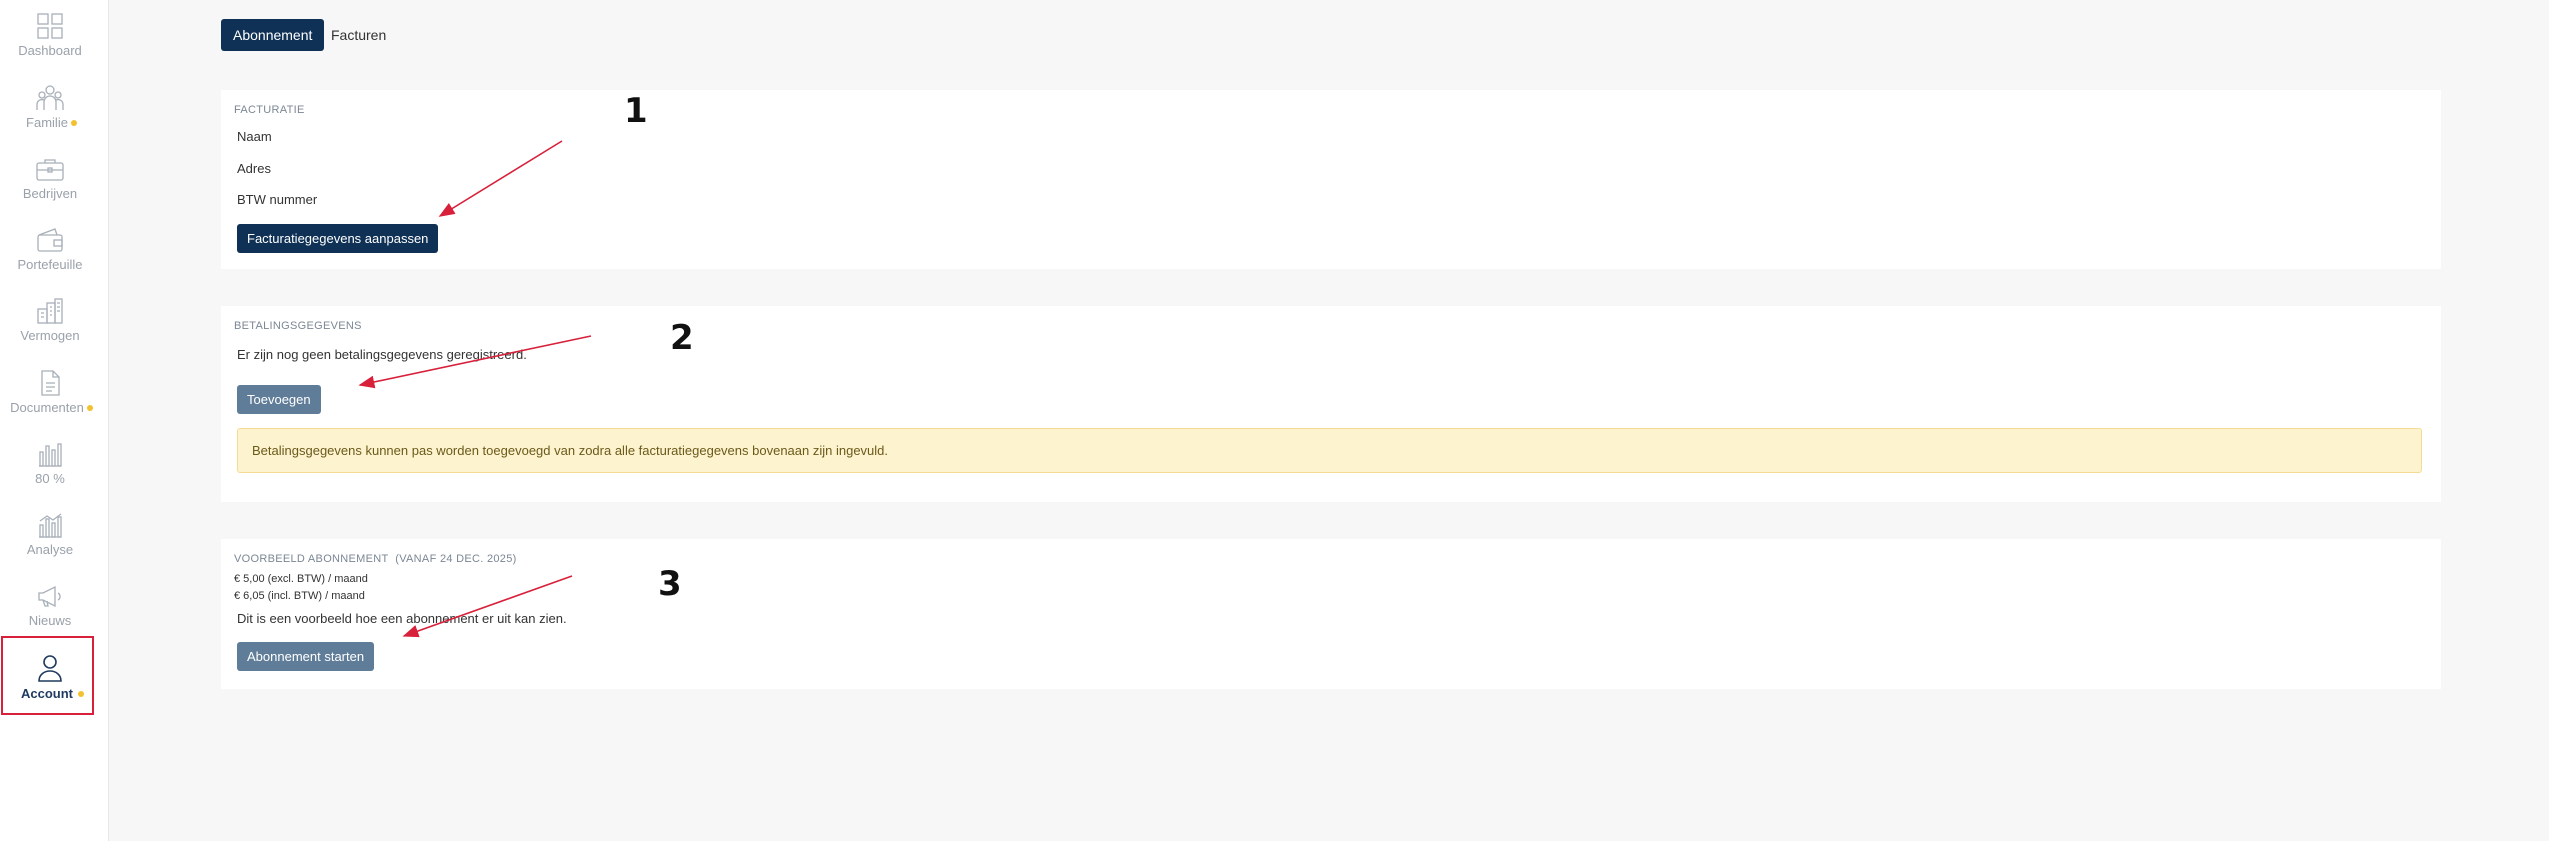 The width and height of the screenshot is (2549, 841). I want to click on megaphone-icon, so click(49, 596).